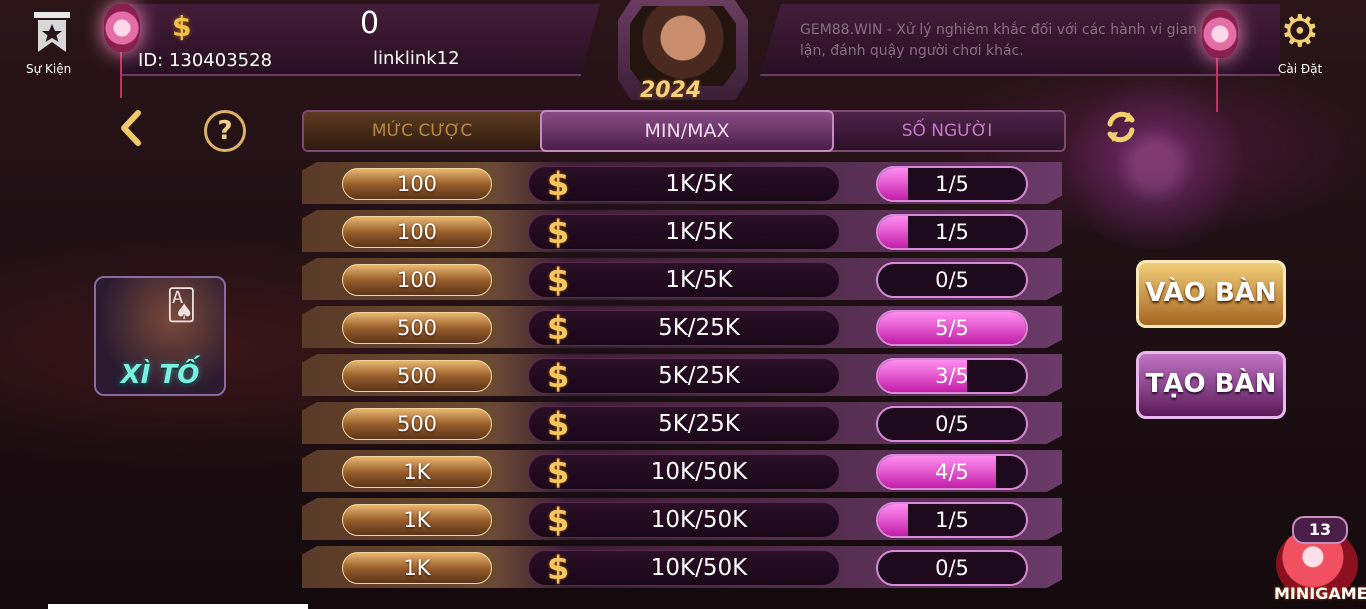  What do you see at coordinates (683, 46) in the screenshot?
I see `avatar` at bounding box center [683, 46].